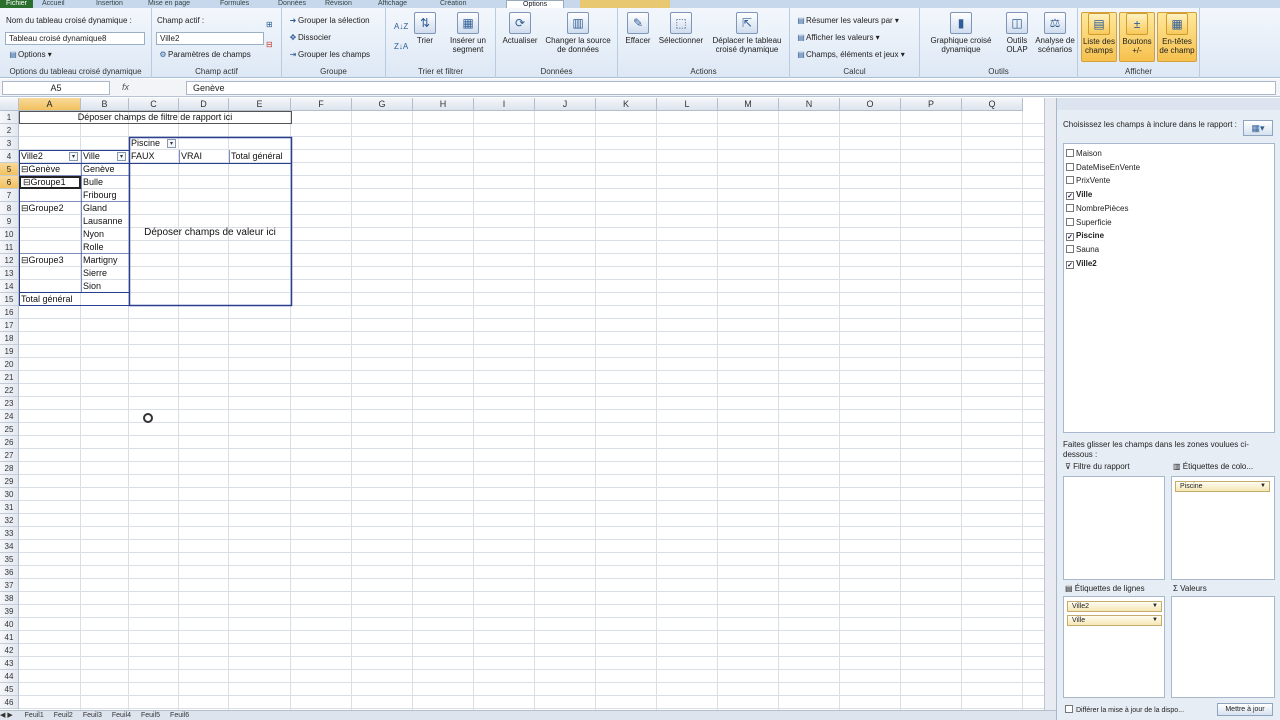 Image resolution: width=1280 pixels, height=720 pixels. What do you see at coordinates (1099, 37) in the screenshot?
I see `field-list-button: ▤ Liste des champs` at bounding box center [1099, 37].